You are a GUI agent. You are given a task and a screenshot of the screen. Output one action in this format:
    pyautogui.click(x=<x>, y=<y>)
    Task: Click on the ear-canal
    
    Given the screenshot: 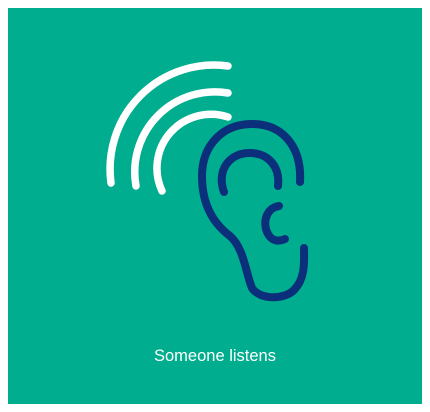 What is the action you would take?
    pyautogui.click(x=275, y=223)
    